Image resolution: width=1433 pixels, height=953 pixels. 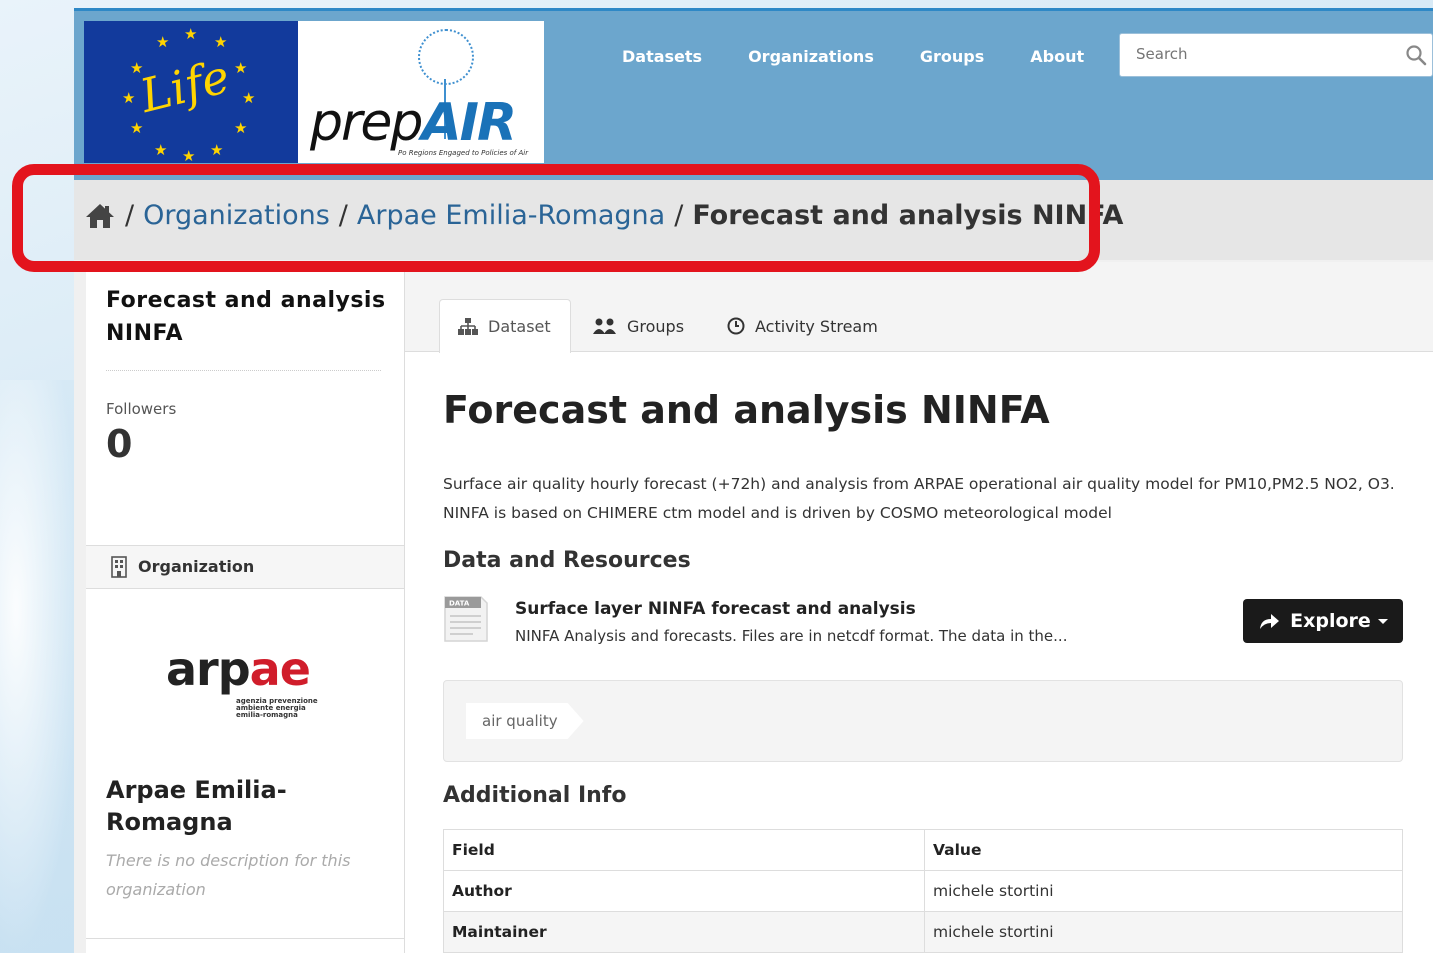 What do you see at coordinates (816, 326) in the screenshot?
I see `tab-activity-stream-label: Activity Stream` at bounding box center [816, 326].